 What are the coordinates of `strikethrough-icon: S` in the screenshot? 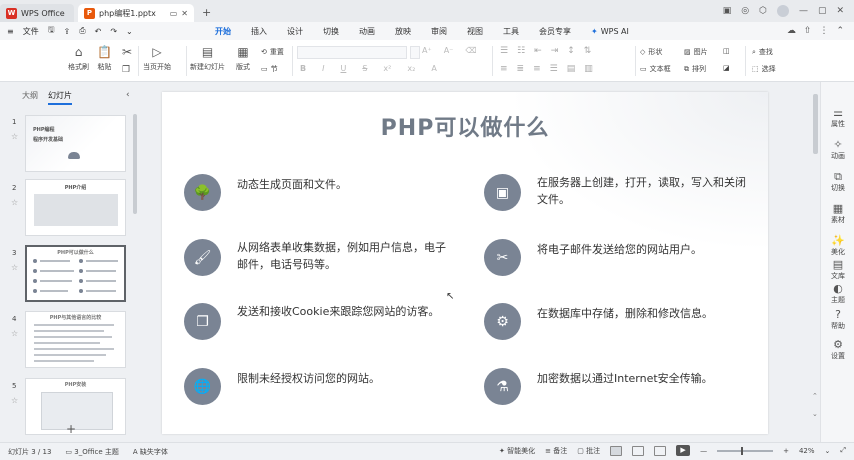 It's located at (364, 68).